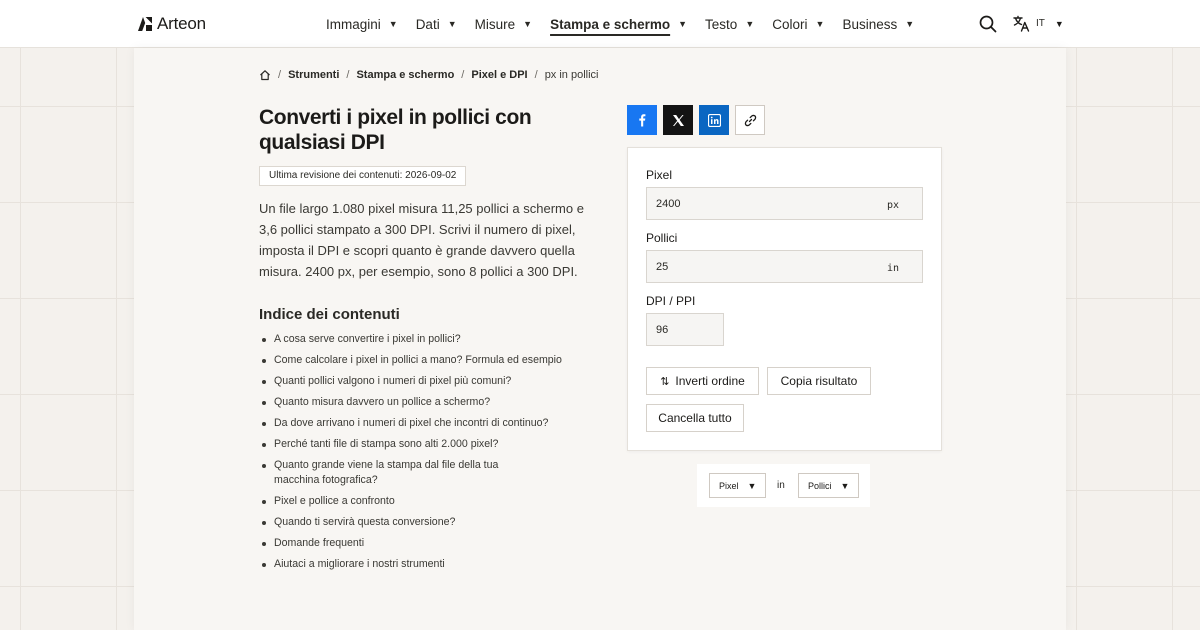 This screenshot has height=630, width=1200. What do you see at coordinates (757, 266) in the screenshot?
I see `inches-input` at bounding box center [757, 266].